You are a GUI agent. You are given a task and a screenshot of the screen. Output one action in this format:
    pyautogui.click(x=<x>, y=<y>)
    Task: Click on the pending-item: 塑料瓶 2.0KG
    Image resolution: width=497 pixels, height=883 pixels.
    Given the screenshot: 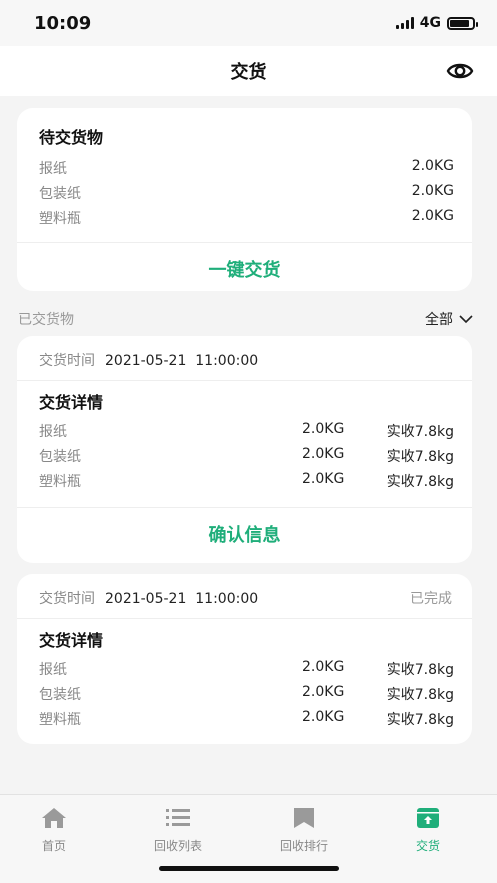 What is the action you would take?
    pyautogui.click(x=246, y=218)
    